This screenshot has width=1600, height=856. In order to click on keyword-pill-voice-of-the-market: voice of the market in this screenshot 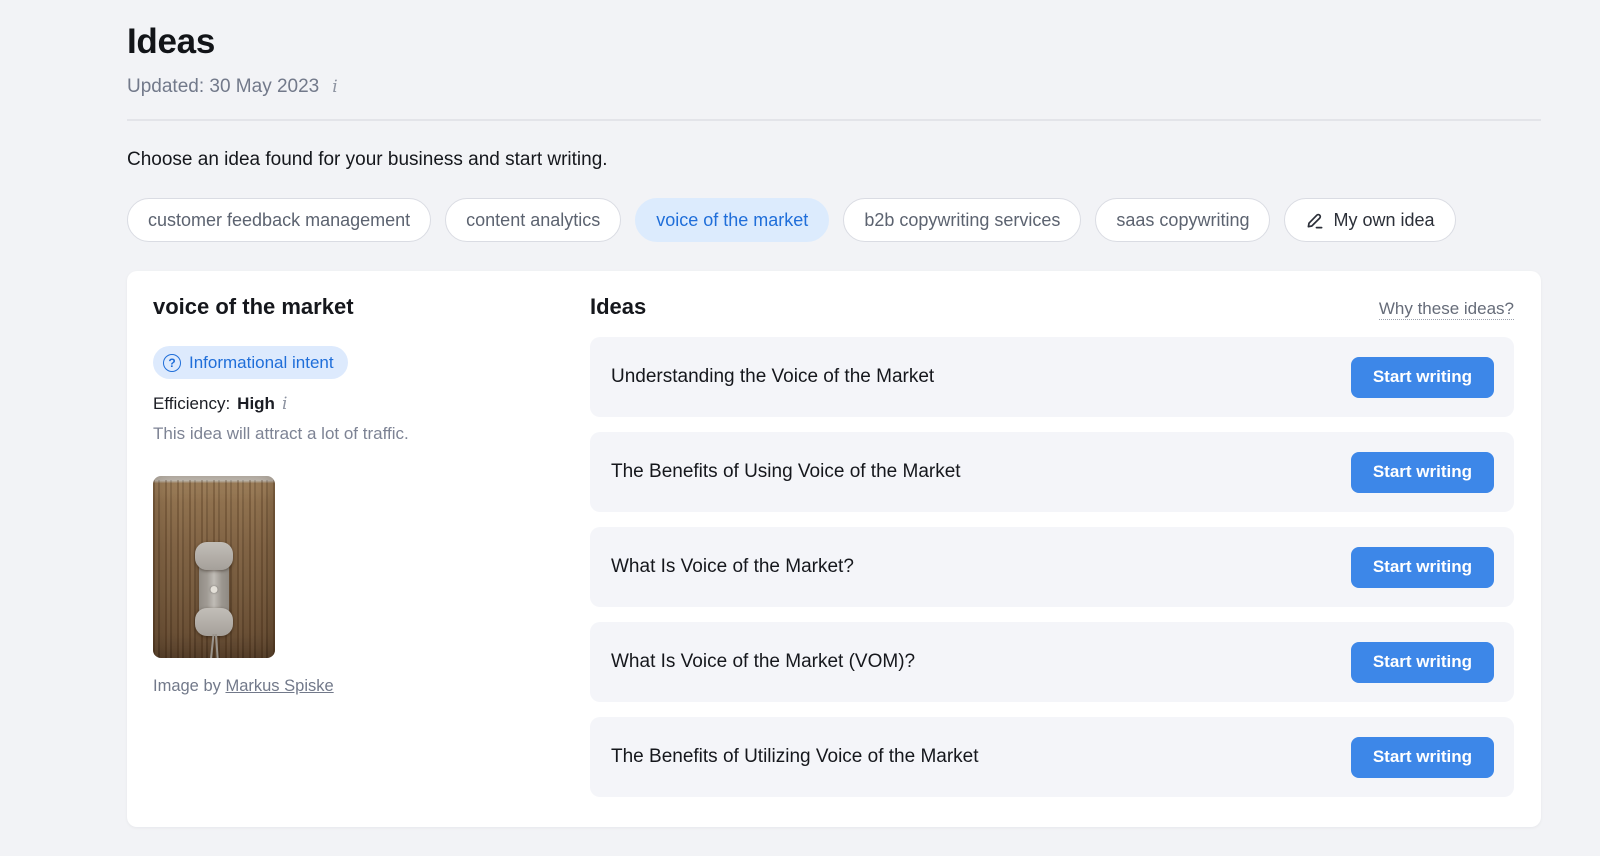, I will do `click(732, 220)`.